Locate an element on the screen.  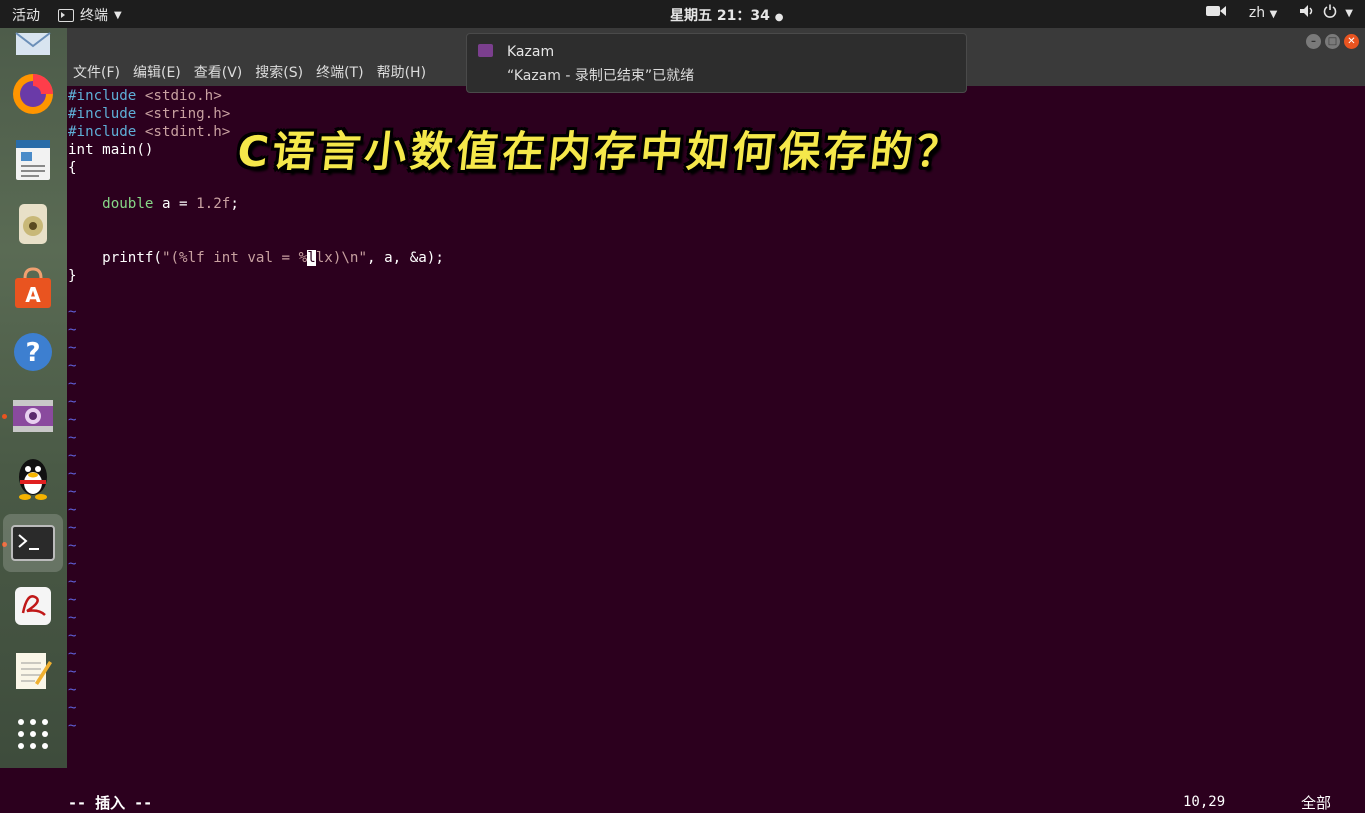
code-token: printf( is located at coordinates (115, 258).